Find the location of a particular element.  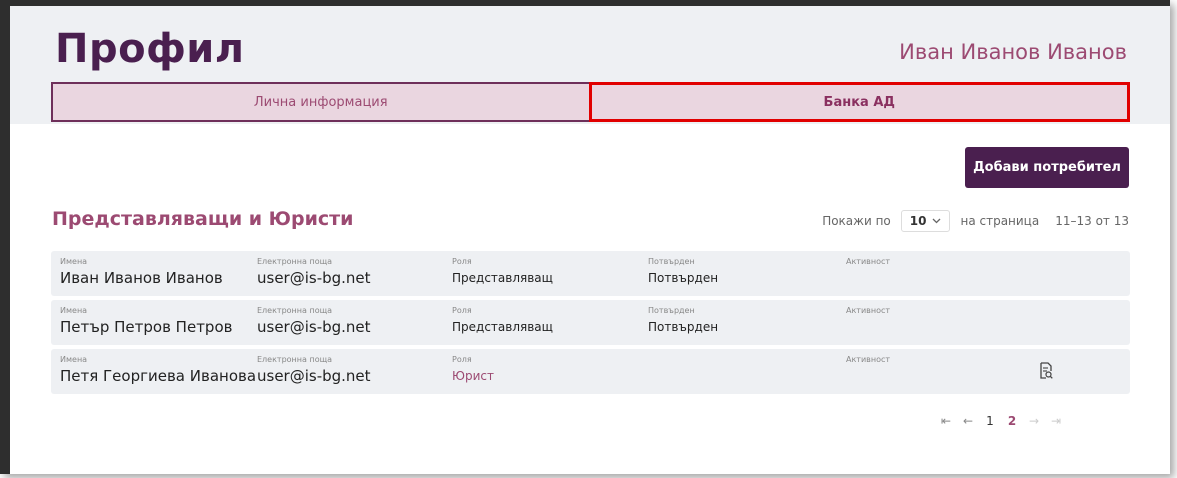

cell-name: Петър Петров Петров is located at coordinates (146, 327).